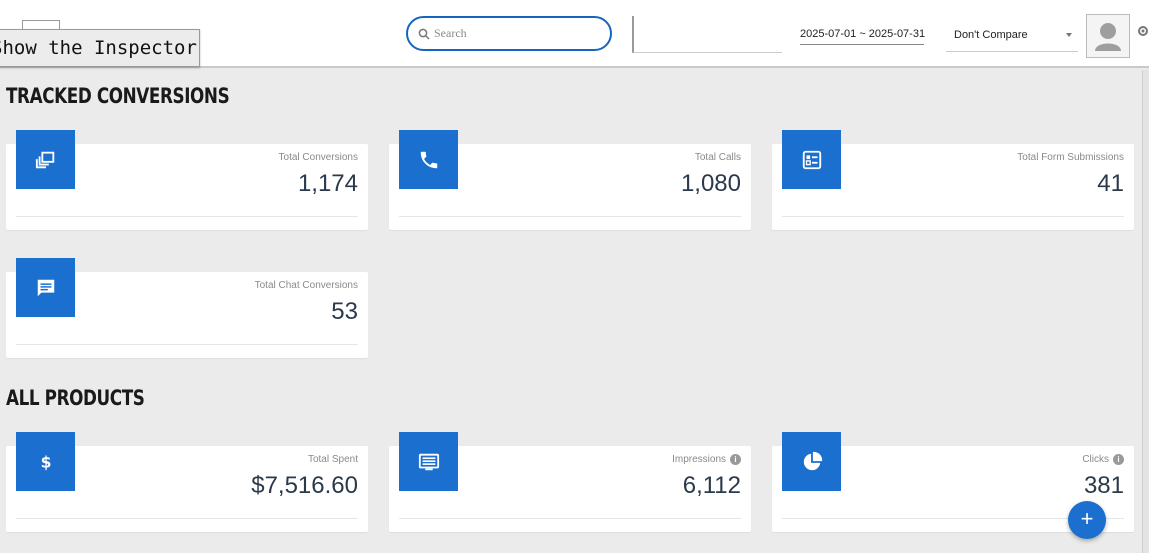 The height and width of the screenshot is (553, 1149). I want to click on search-icon, so click(424, 34).